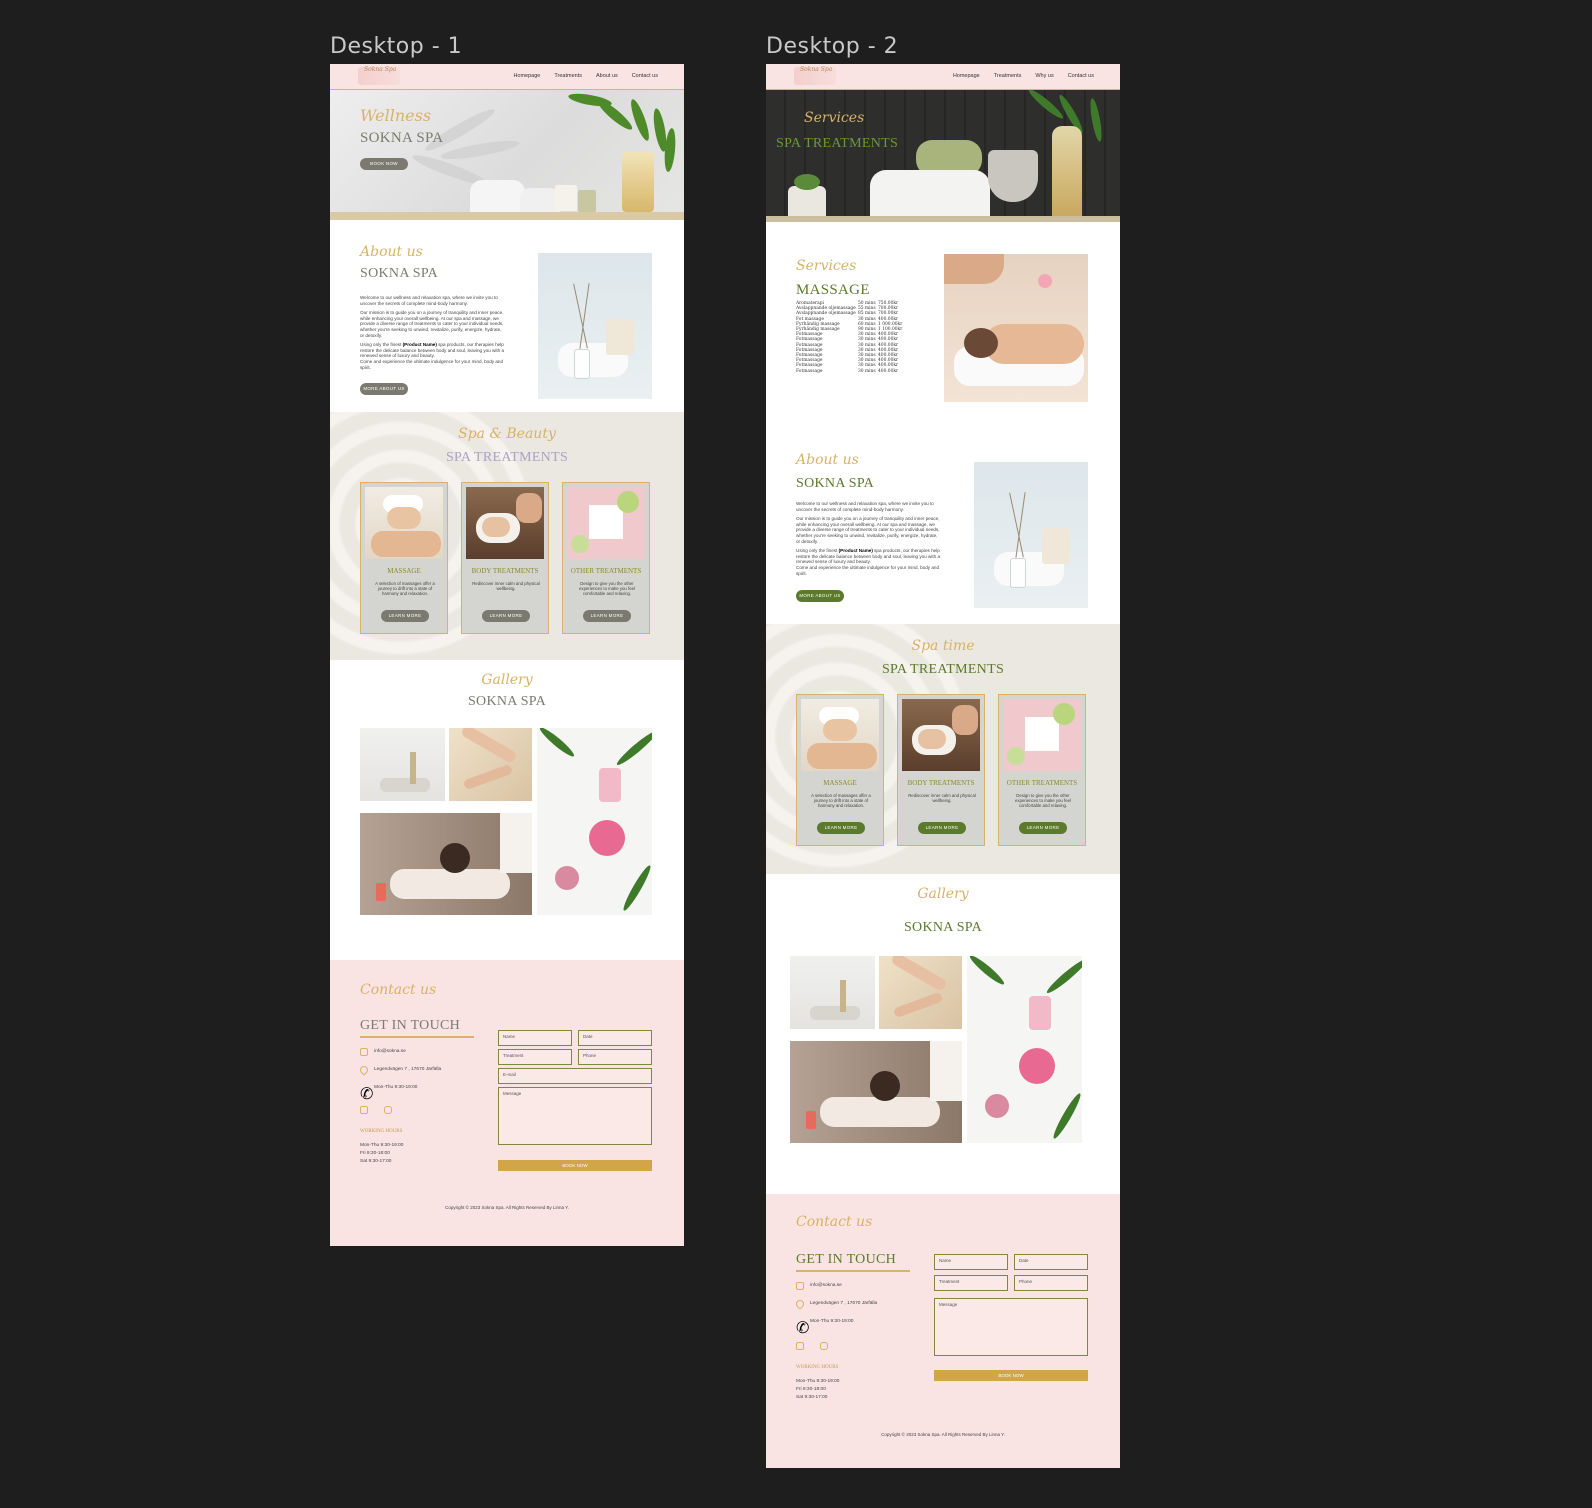 This screenshot has width=1592, height=1508. I want to click on card-body-title: BODY TREATMENTS, so click(505, 571).